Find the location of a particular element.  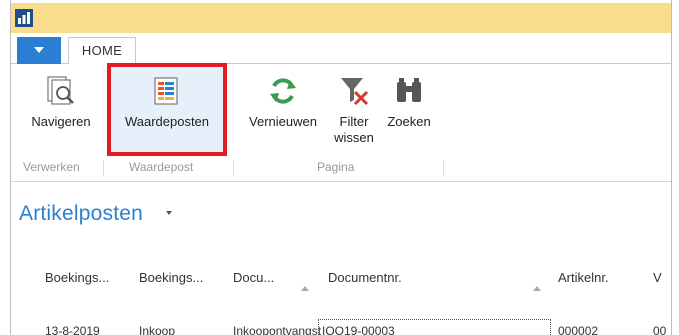

group-label-verwerken: Verwerken is located at coordinates (51, 167).